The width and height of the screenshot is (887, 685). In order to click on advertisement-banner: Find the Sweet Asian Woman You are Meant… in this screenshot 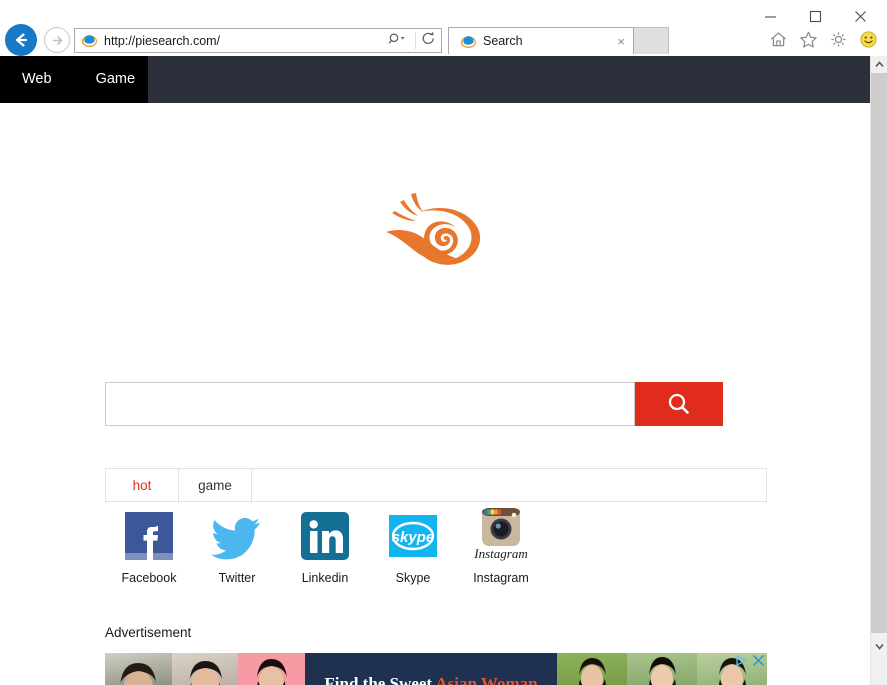, I will do `click(436, 669)`.